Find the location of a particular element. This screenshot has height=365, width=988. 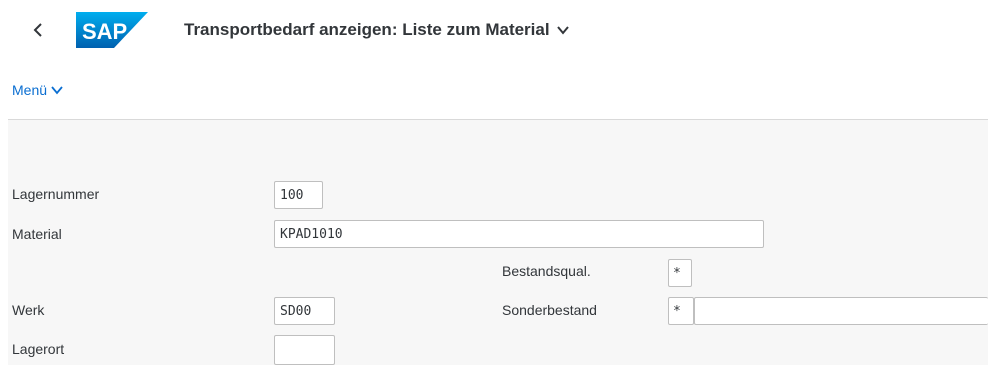

lagerort-input is located at coordinates (304, 350).